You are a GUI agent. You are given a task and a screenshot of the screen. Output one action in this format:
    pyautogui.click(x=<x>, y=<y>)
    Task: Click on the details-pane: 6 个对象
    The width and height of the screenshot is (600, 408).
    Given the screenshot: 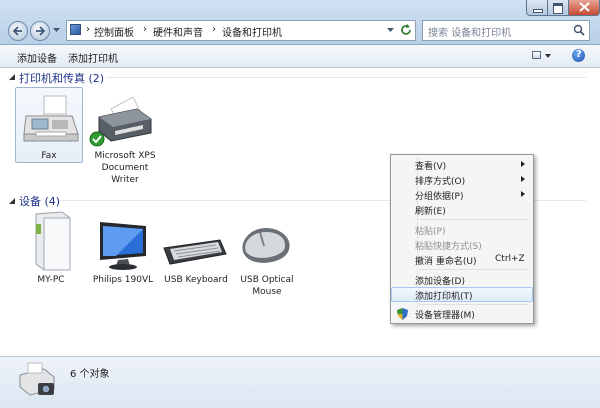 What is the action you would take?
    pyautogui.click(x=300, y=382)
    